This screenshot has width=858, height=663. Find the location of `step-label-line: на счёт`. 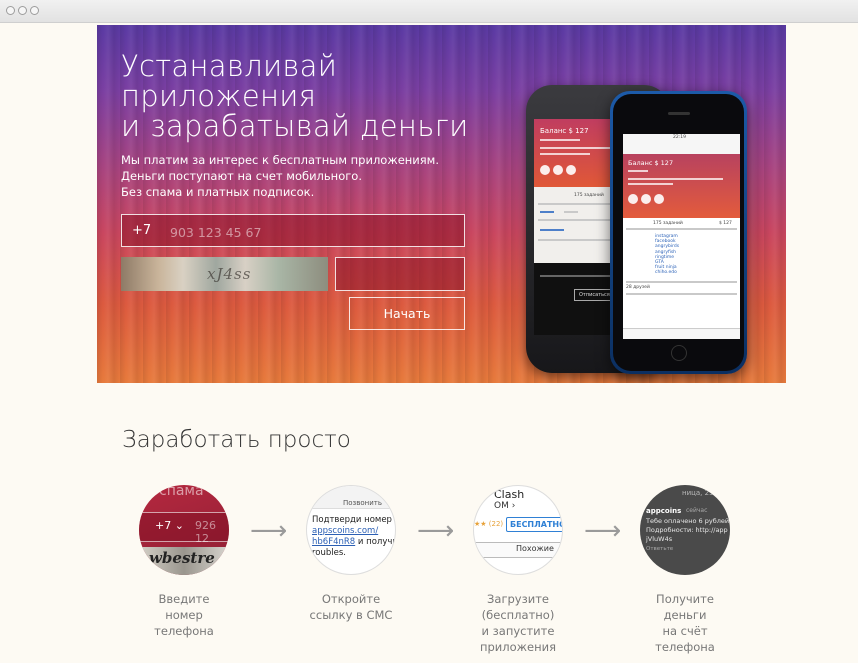

step-label-line: на счёт is located at coordinates (685, 631).